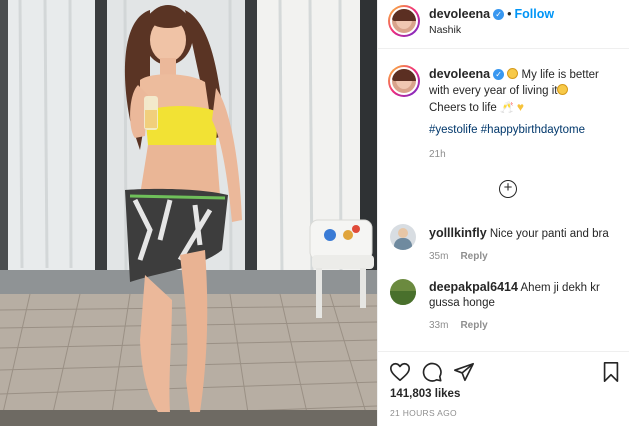 Image resolution: width=629 pixels, height=426 pixels. What do you see at coordinates (404, 21) in the screenshot?
I see `author-avatar` at bounding box center [404, 21].